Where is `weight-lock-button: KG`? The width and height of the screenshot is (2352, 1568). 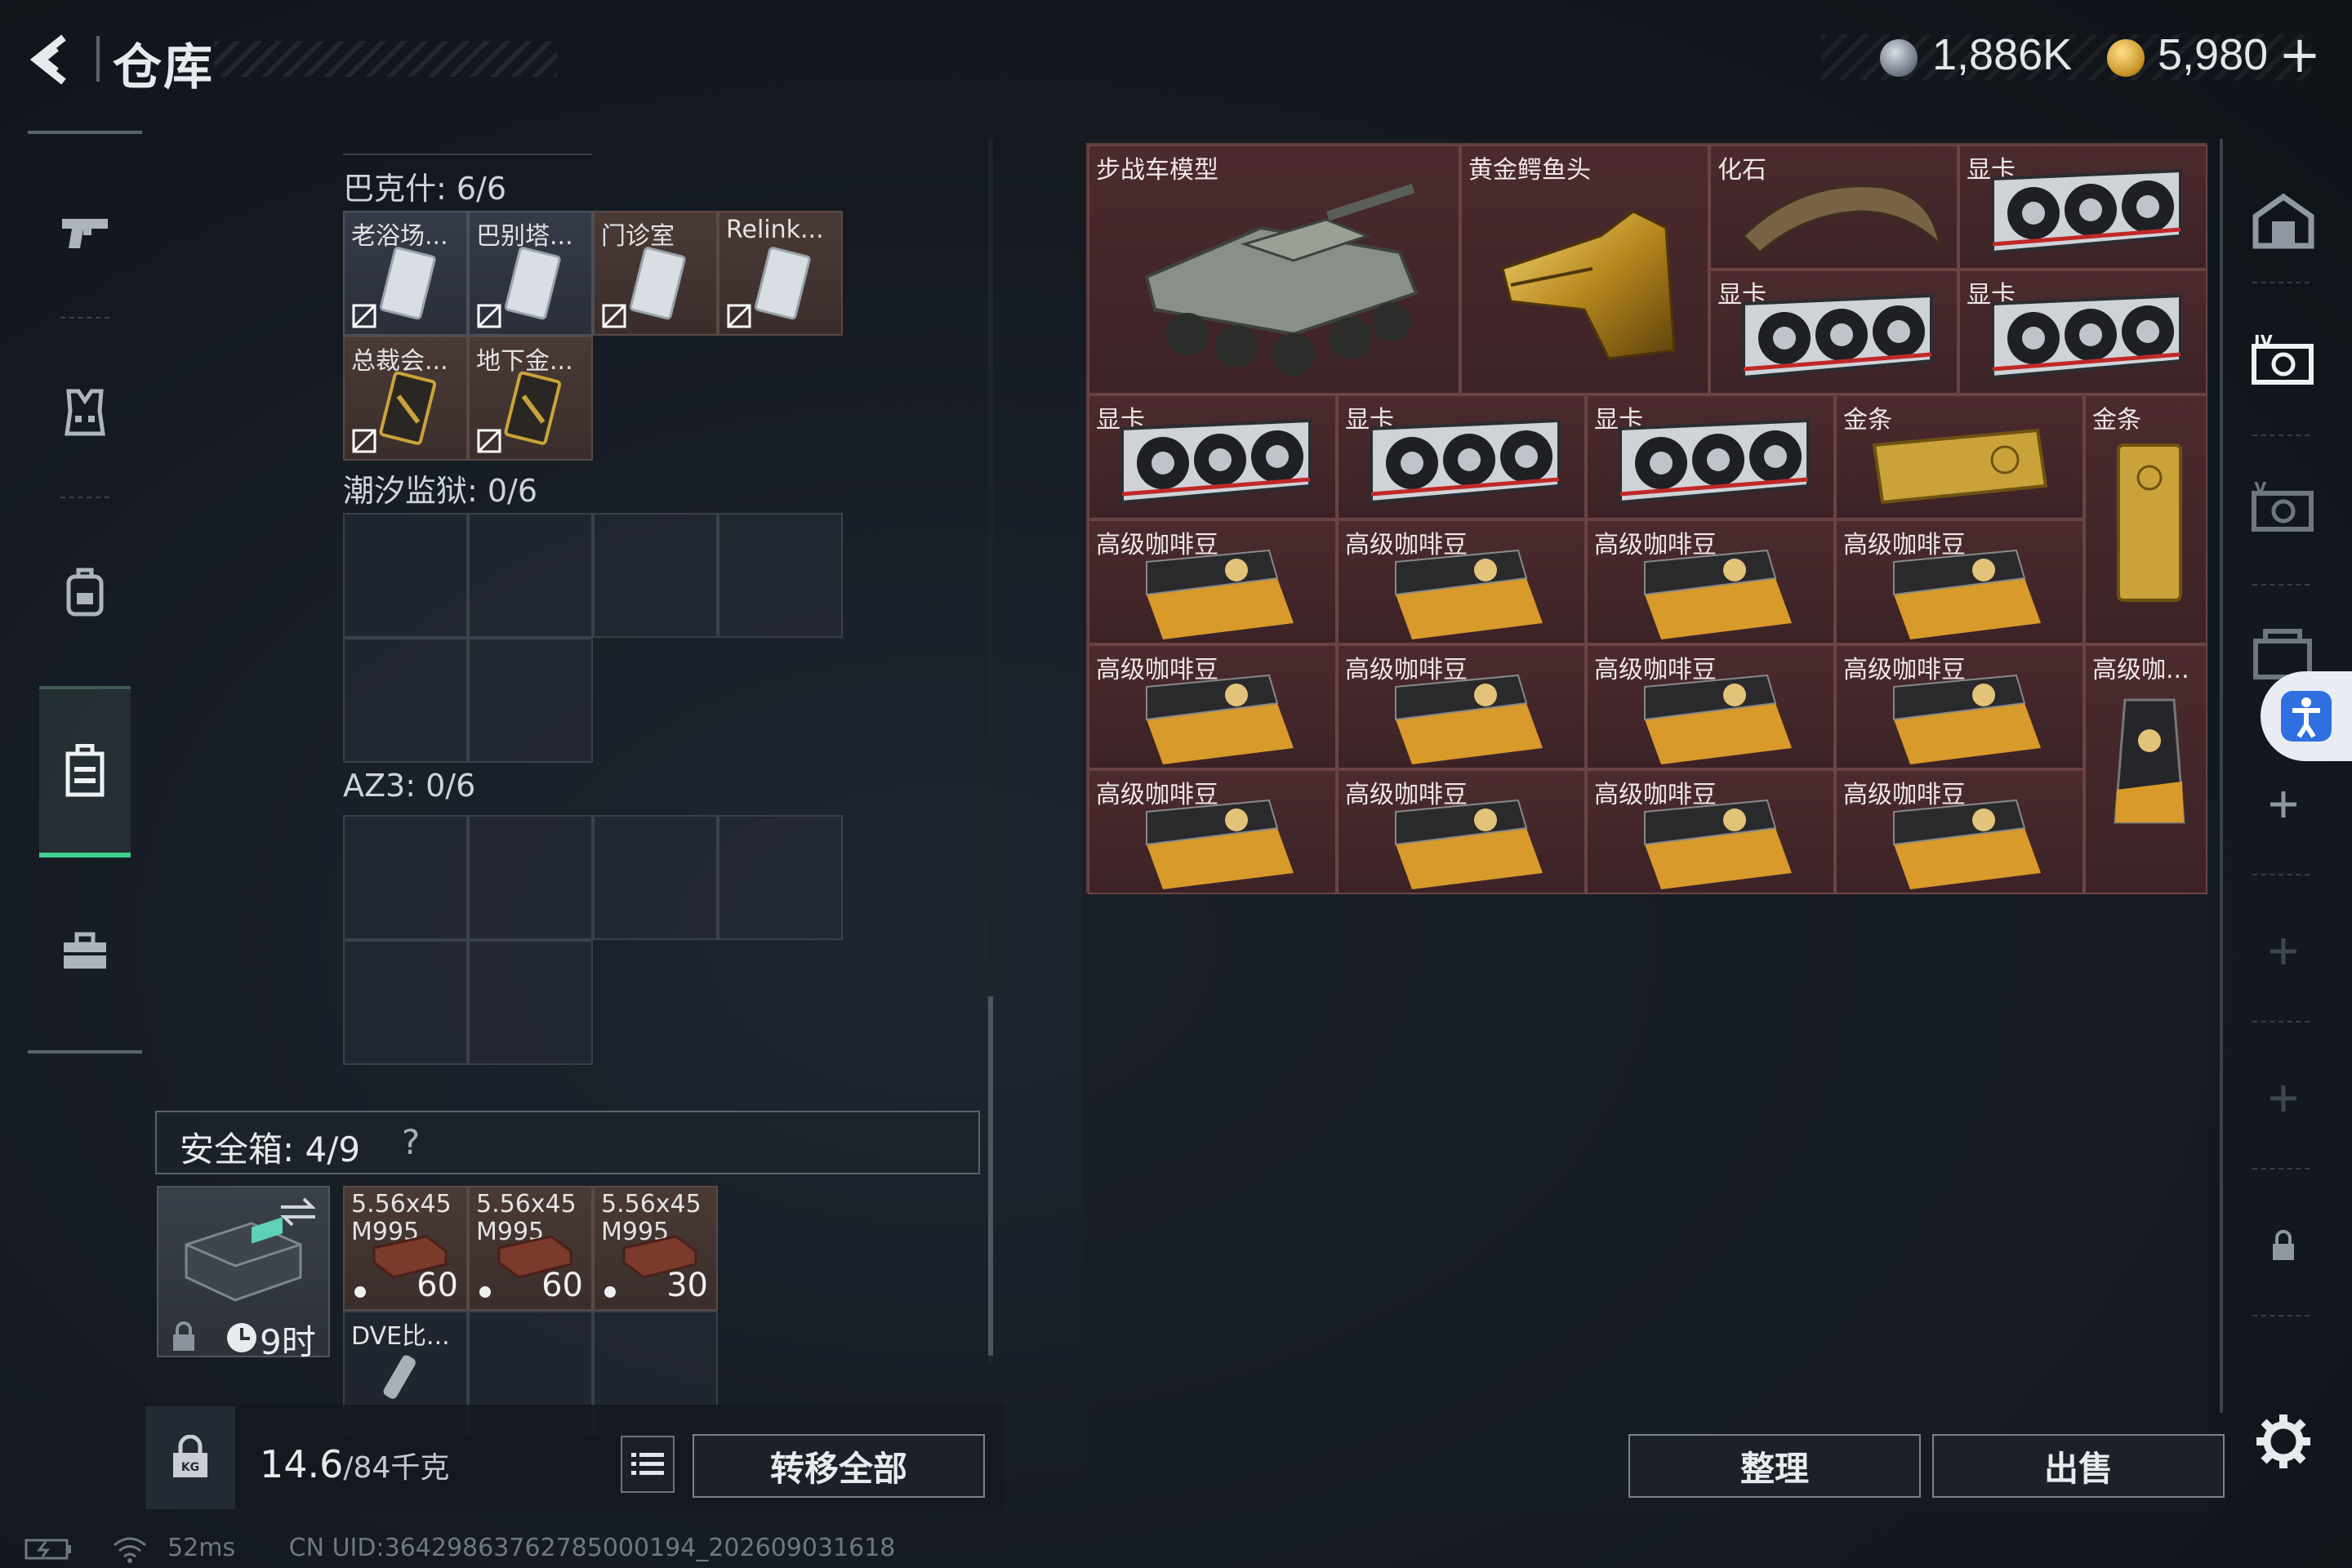
weight-lock-button: KG is located at coordinates (190, 1457).